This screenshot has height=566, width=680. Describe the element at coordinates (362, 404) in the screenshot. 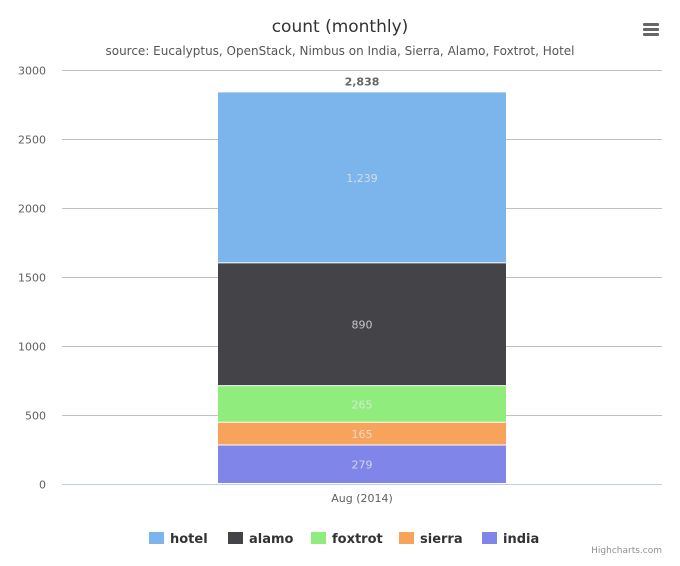

I see `data-label-foxtrot: 265` at that location.